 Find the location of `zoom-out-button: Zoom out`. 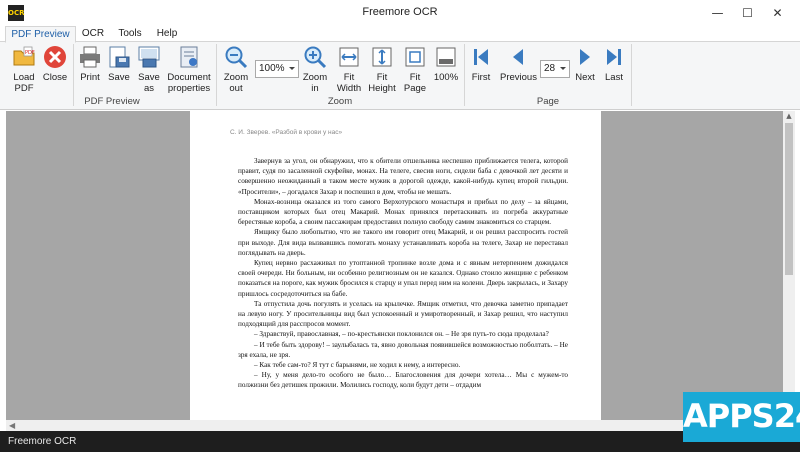

zoom-out-button: Zoom out is located at coordinates (236, 69).